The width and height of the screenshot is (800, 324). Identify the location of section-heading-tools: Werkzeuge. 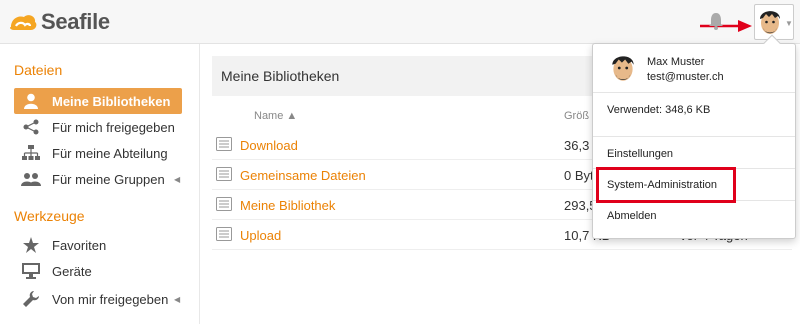
(49, 216).